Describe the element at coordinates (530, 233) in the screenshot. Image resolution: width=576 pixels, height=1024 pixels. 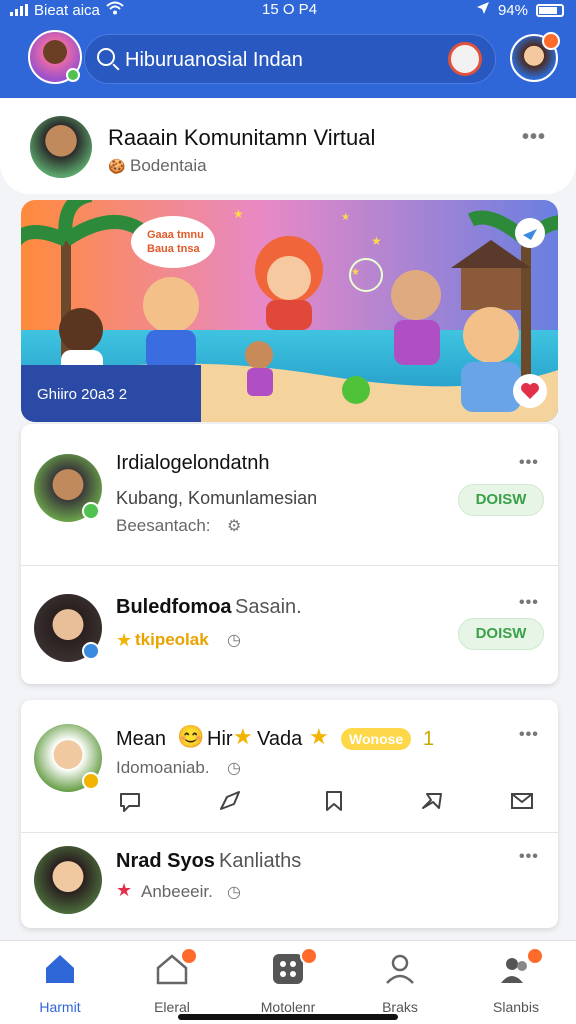
I see `share-icon` at that location.